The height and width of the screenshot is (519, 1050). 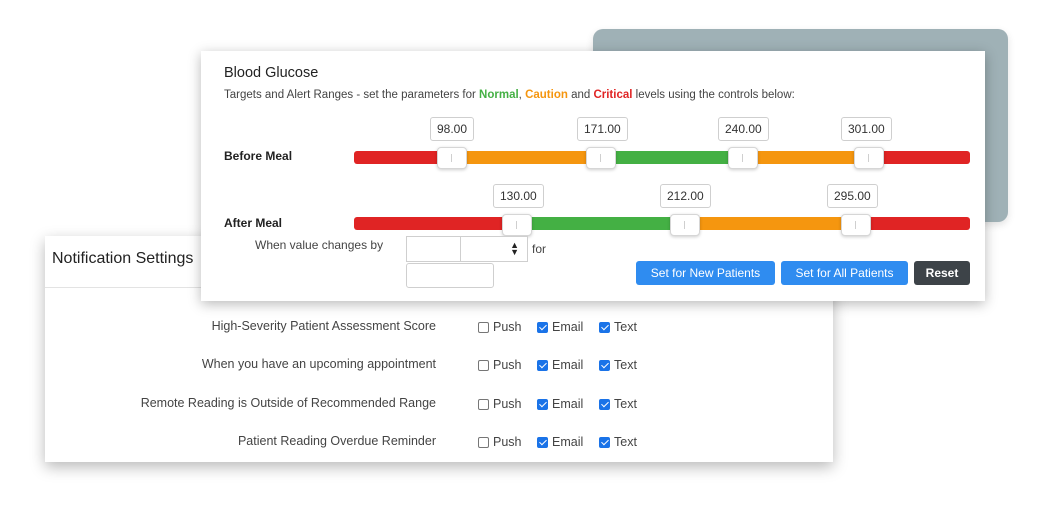 I want to click on subtitle-suffix: levels using the controls below:, so click(x=713, y=95).